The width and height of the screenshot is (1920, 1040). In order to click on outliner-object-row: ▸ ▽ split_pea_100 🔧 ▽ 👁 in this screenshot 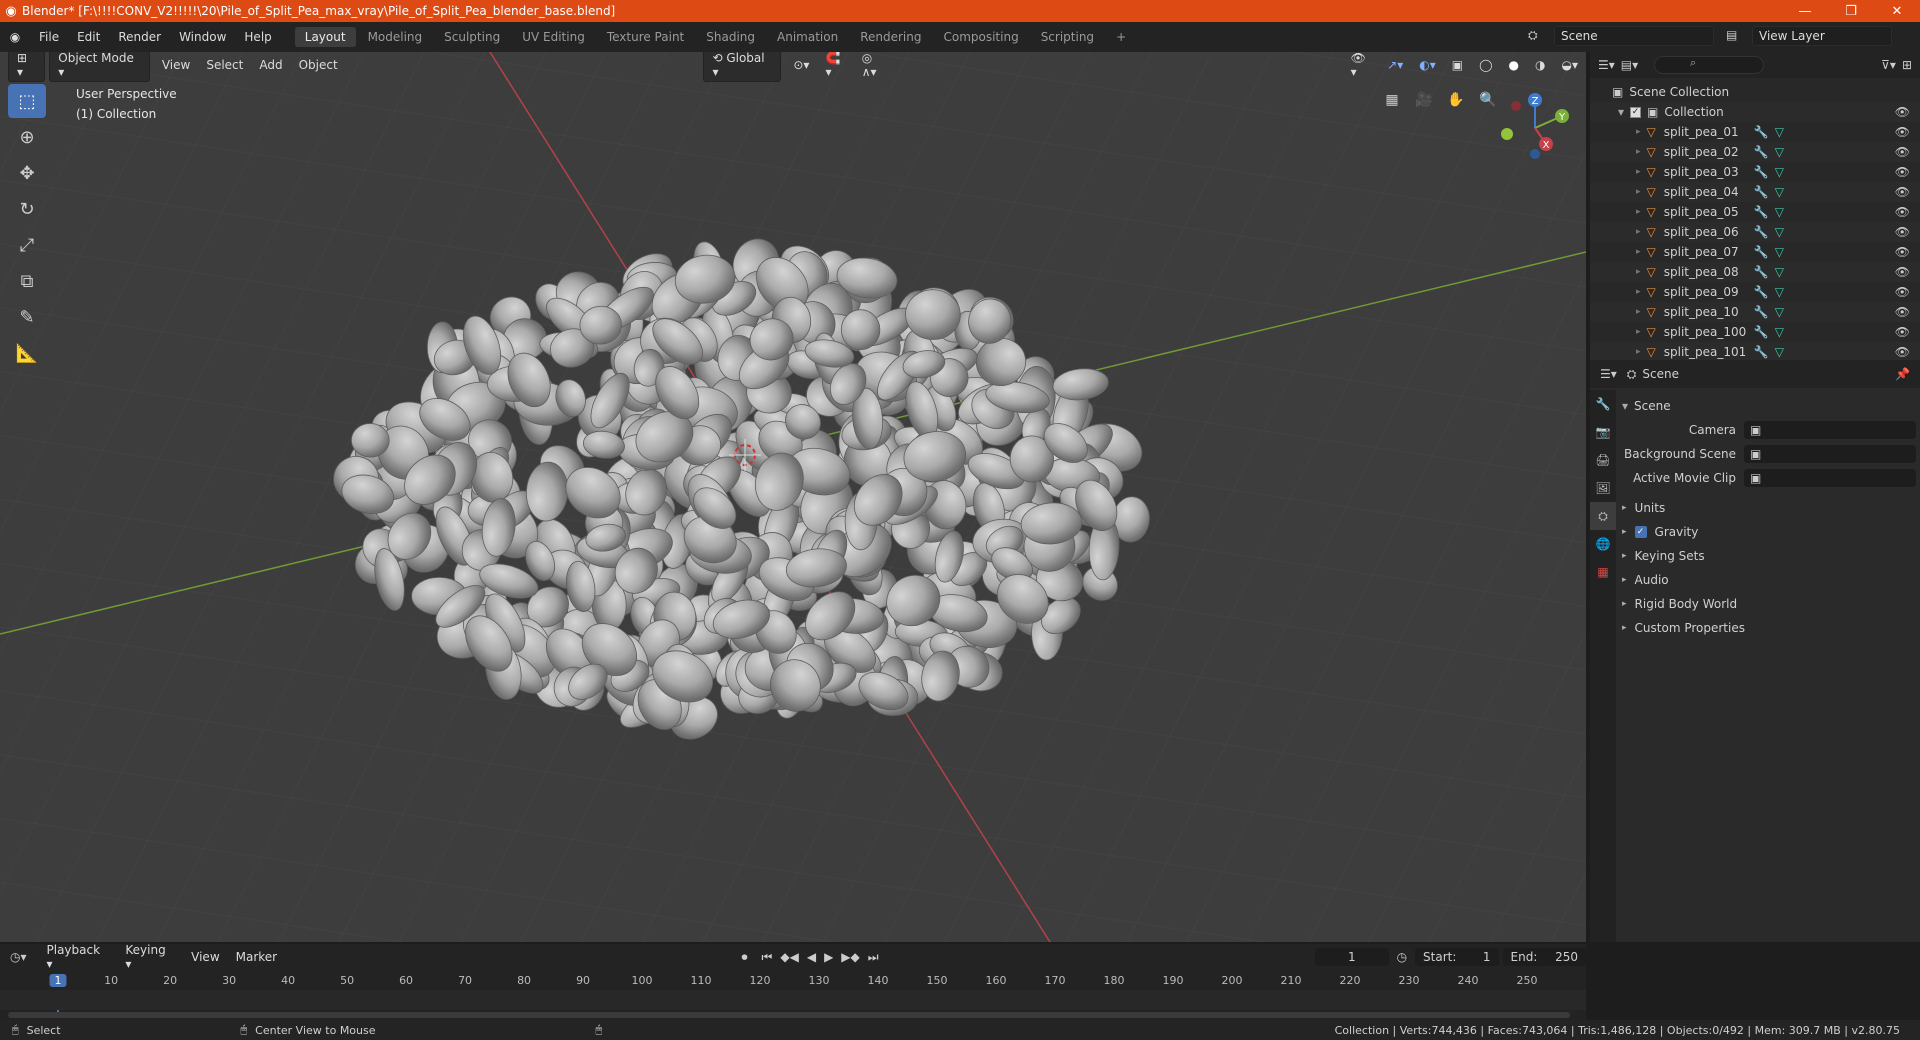, I will do `click(1755, 332)`.